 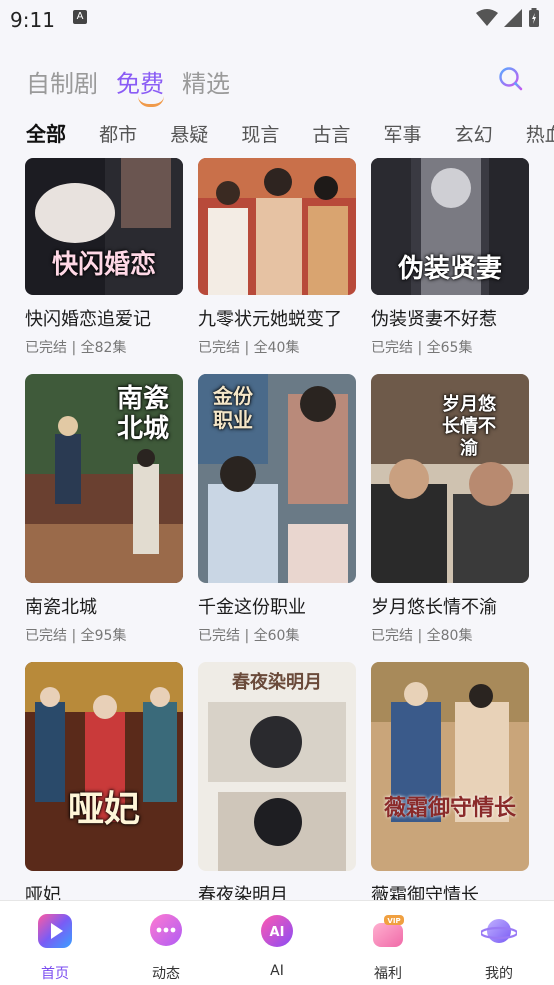 I want to click on drama-meta: 已完结 | 全80集, so click(x=422, y=636).